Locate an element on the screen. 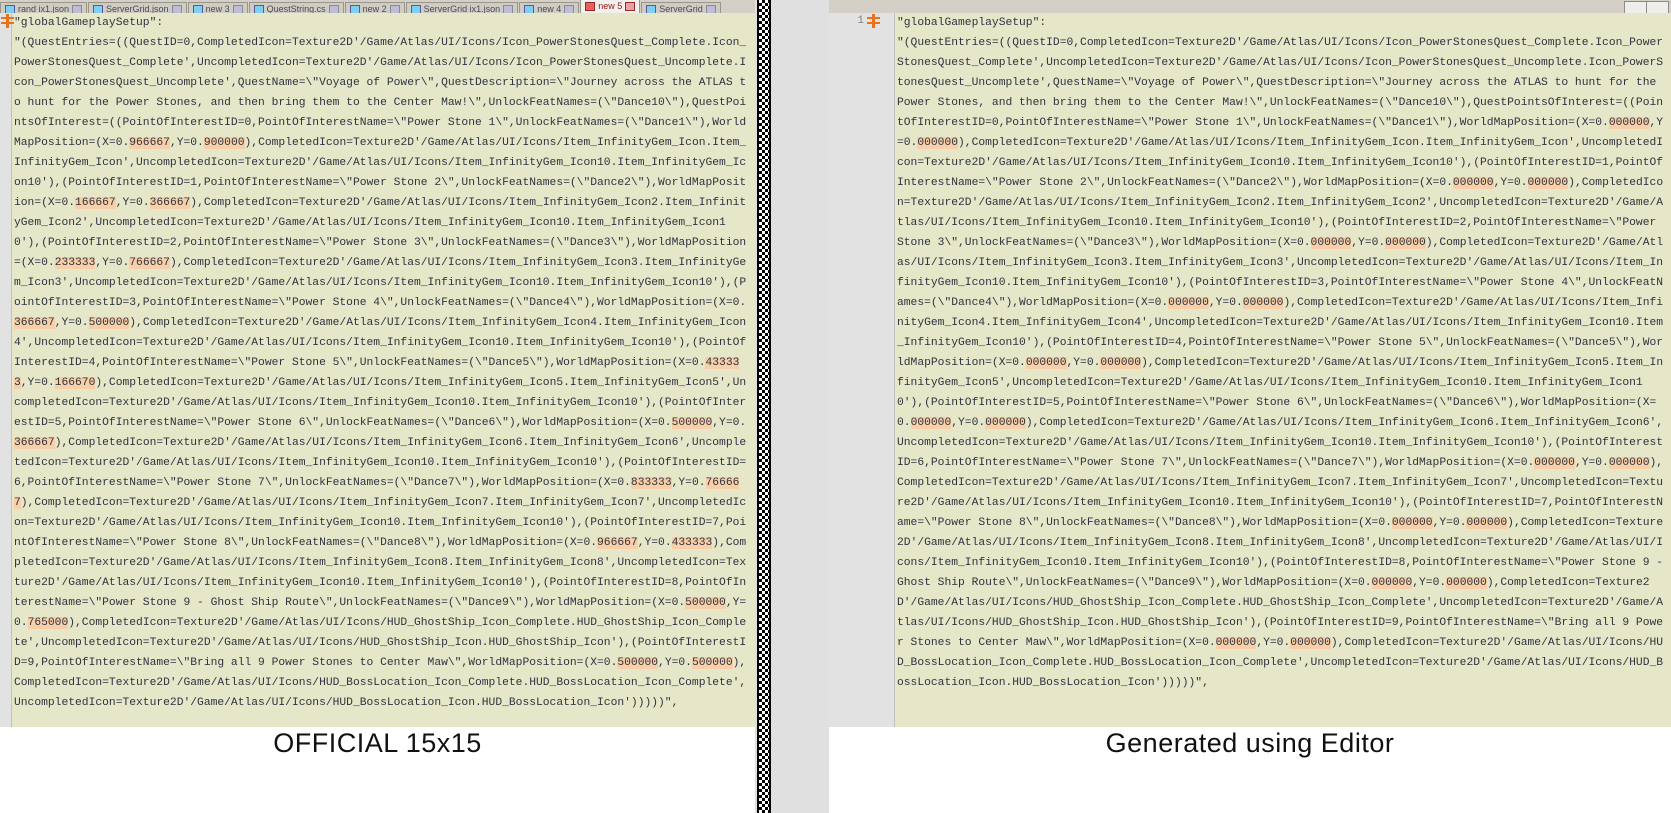 The width and height of the screenshot is (1671, 813). highlighted-value: 765000 is located at coordinates (48, 623).